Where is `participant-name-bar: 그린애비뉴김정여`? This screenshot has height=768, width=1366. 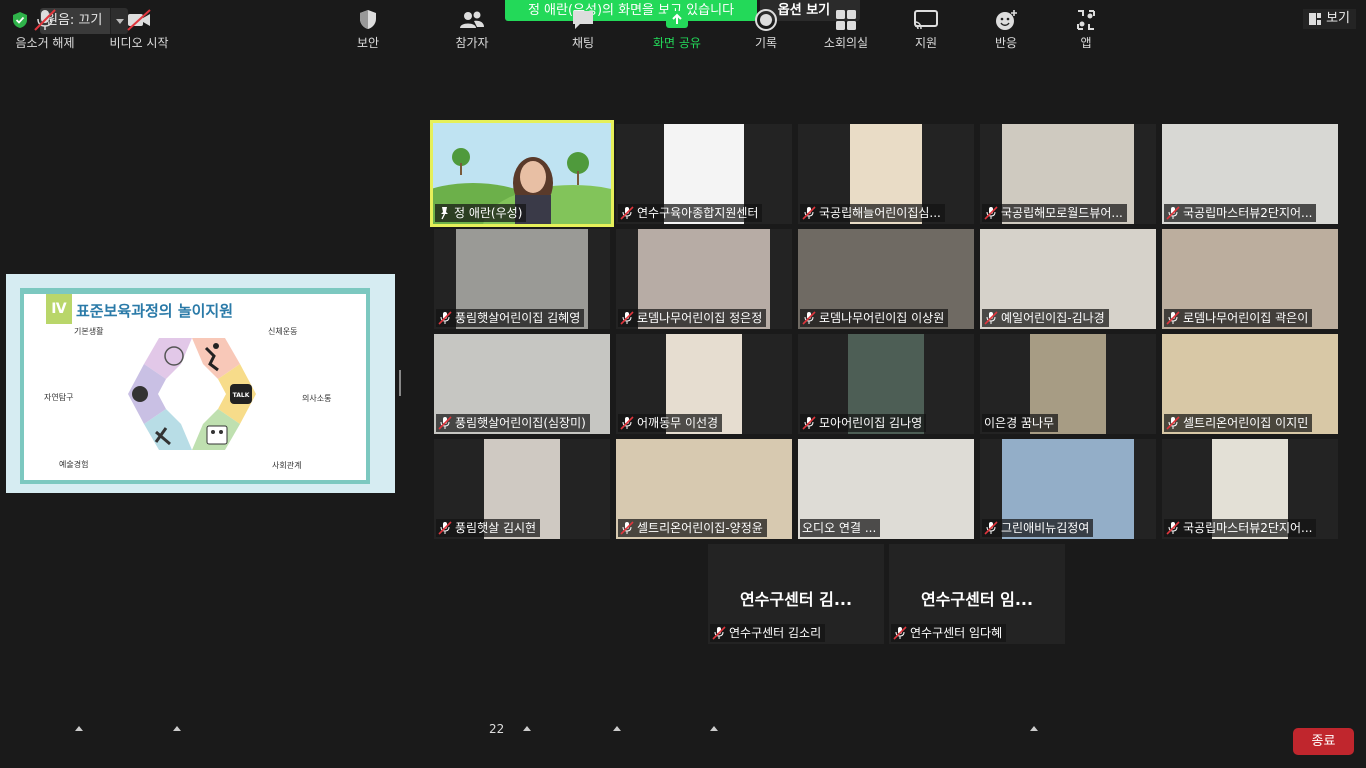
participant-name-bar: 그린애비뉴김정여 is located at coordinates (1038, 528).